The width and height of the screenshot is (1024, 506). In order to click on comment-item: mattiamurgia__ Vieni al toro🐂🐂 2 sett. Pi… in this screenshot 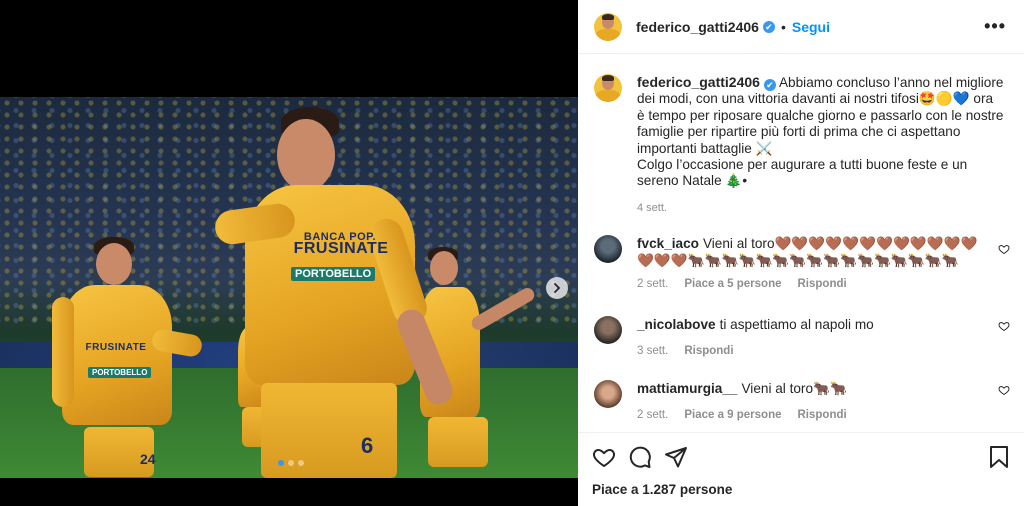, I will do `click(804, 400)`.